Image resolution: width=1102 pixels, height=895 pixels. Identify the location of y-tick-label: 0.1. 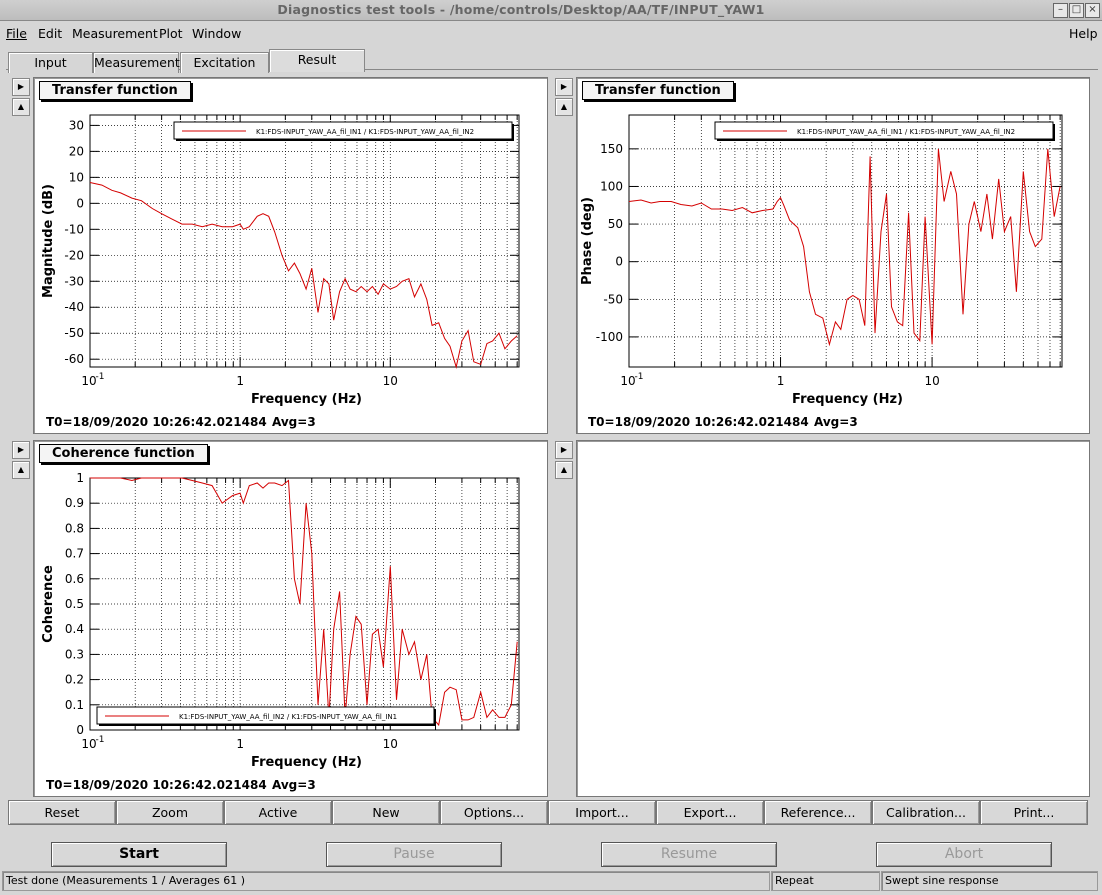
(74, 705).